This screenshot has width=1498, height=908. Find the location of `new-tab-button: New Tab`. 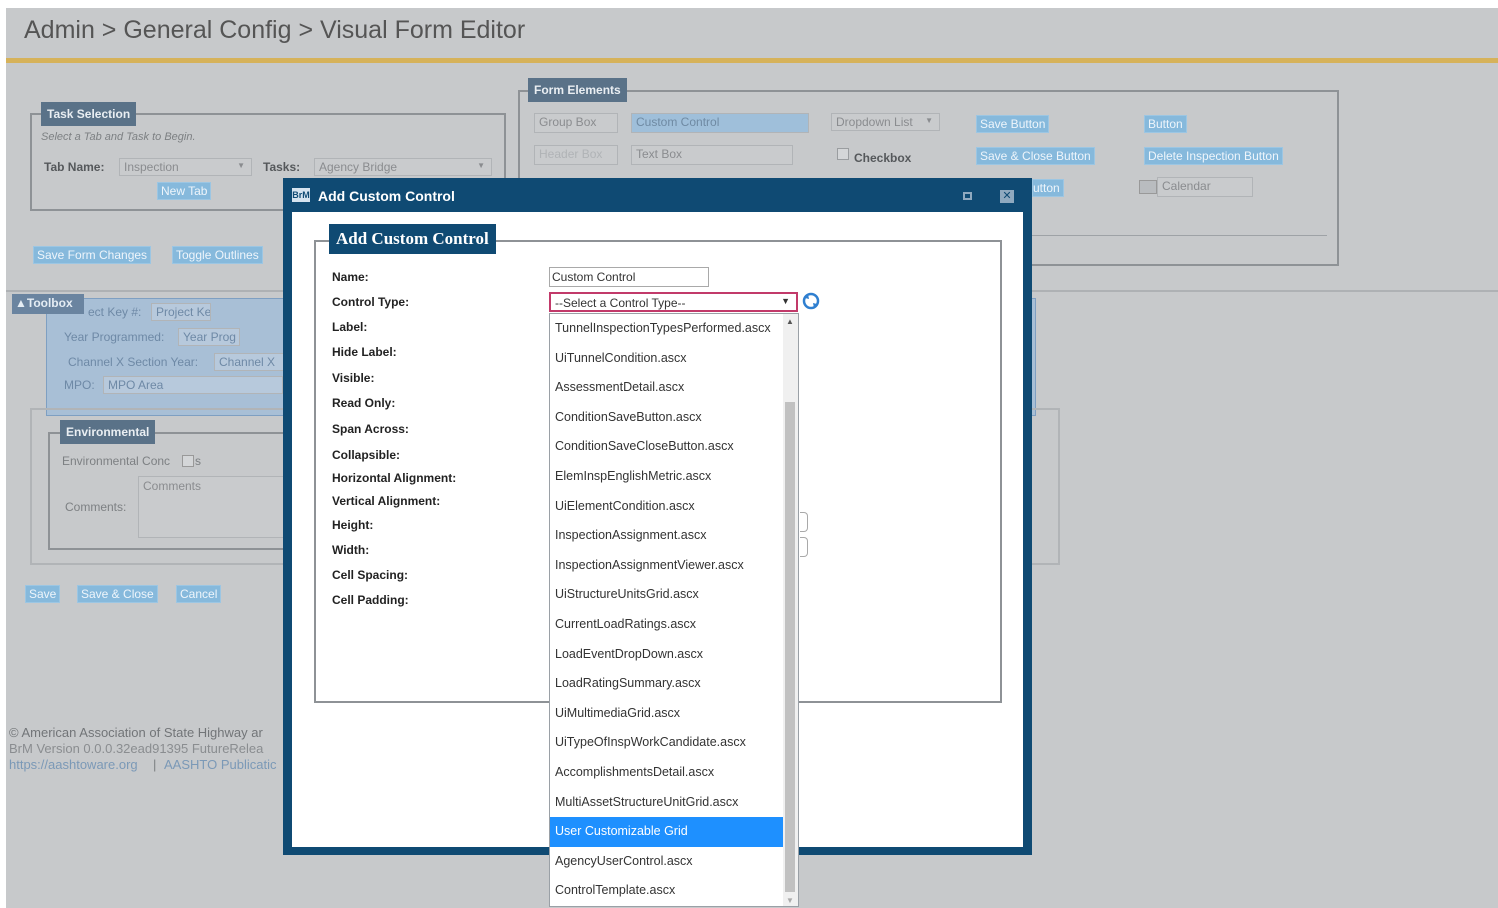

new-tab-button: New Tab is located at coordinates (184, 191).